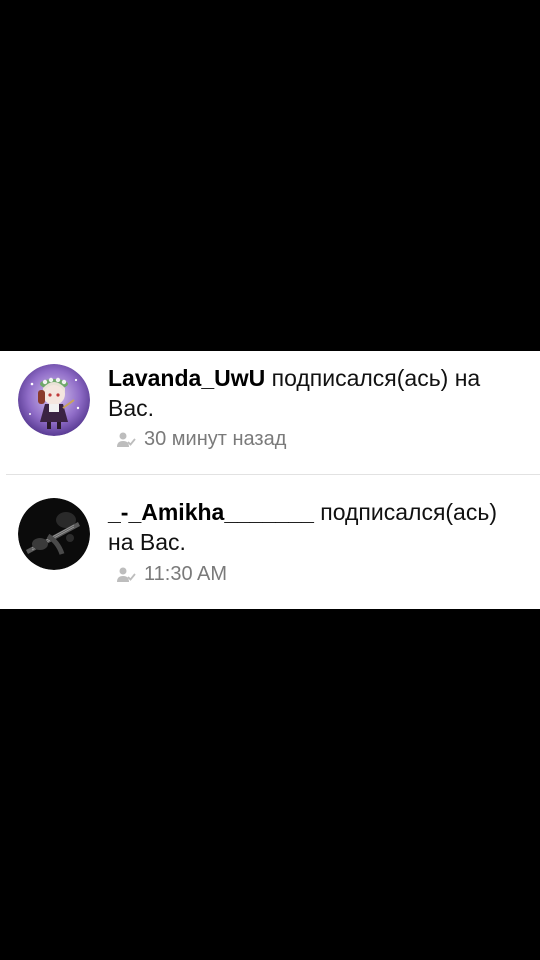 Image resolution: width=540 pixels, height=960 pixels. Describe the element at coordinates (126, 574) in the screenshot. I see `user-check-icon` at that location.